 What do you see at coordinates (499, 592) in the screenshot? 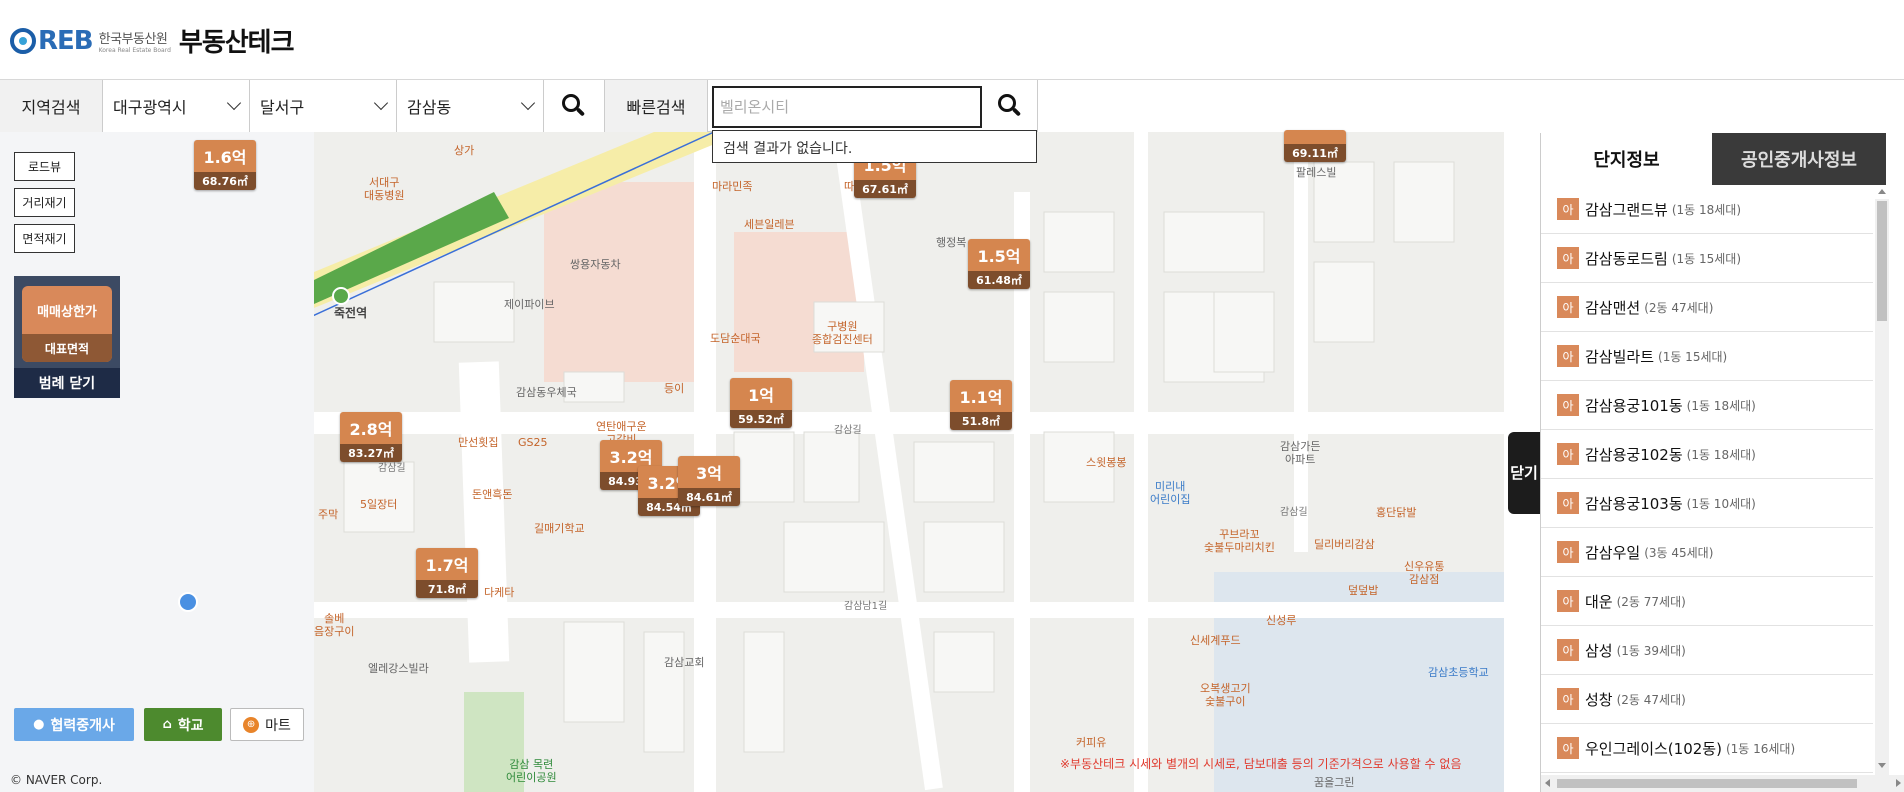
I see `map-label-restaurant-11: 다케타` at bounding box center [499, 592].